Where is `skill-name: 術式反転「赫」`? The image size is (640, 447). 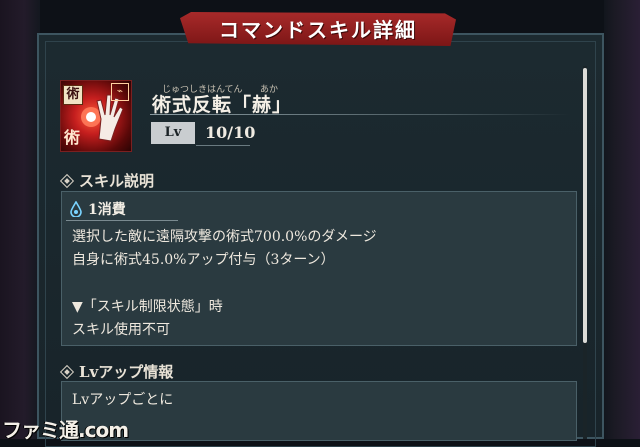
skill-name: 術式反転「赫」 is located at coordinates (222, 105).